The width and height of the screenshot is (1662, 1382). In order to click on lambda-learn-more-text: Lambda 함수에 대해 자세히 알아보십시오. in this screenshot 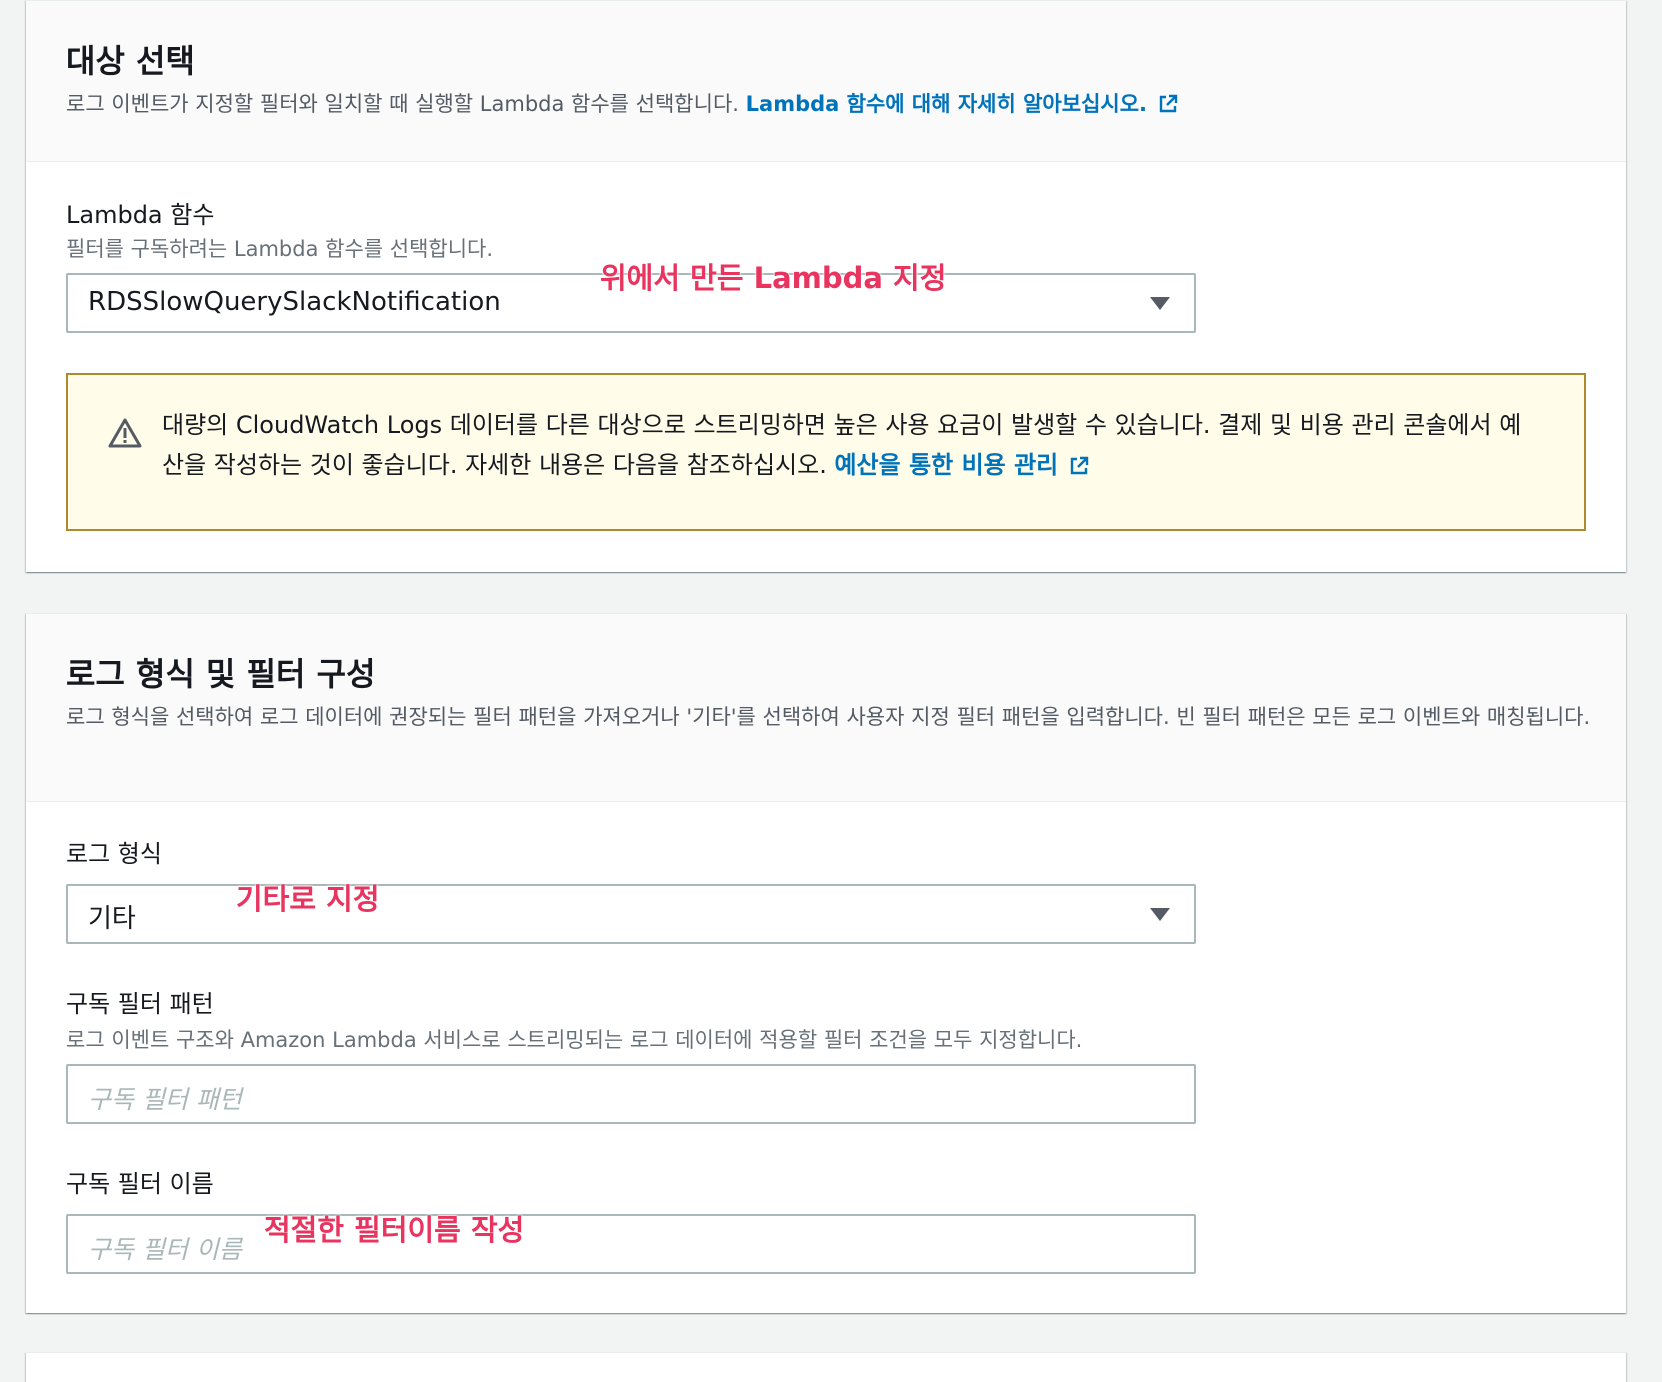, I will do `click(946, 104)`.